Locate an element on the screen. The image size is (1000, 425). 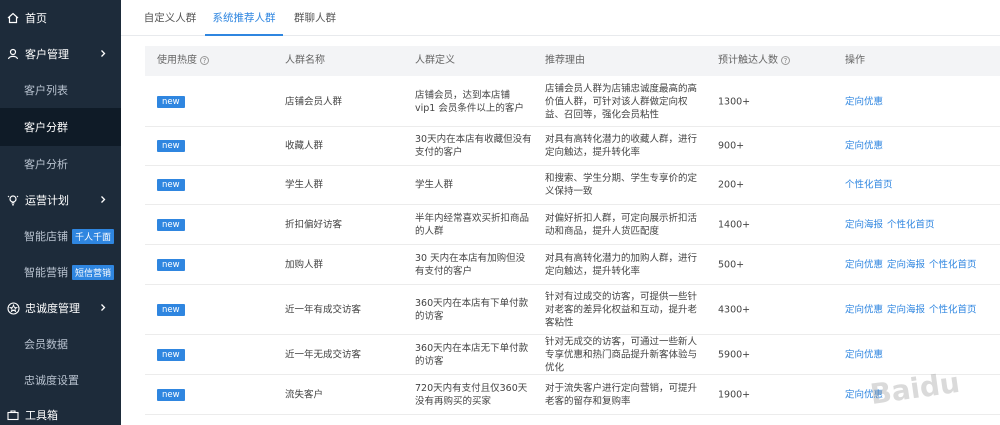
sidebar-item-label: 忠诚度设置 is located at coordinates (51, 380).